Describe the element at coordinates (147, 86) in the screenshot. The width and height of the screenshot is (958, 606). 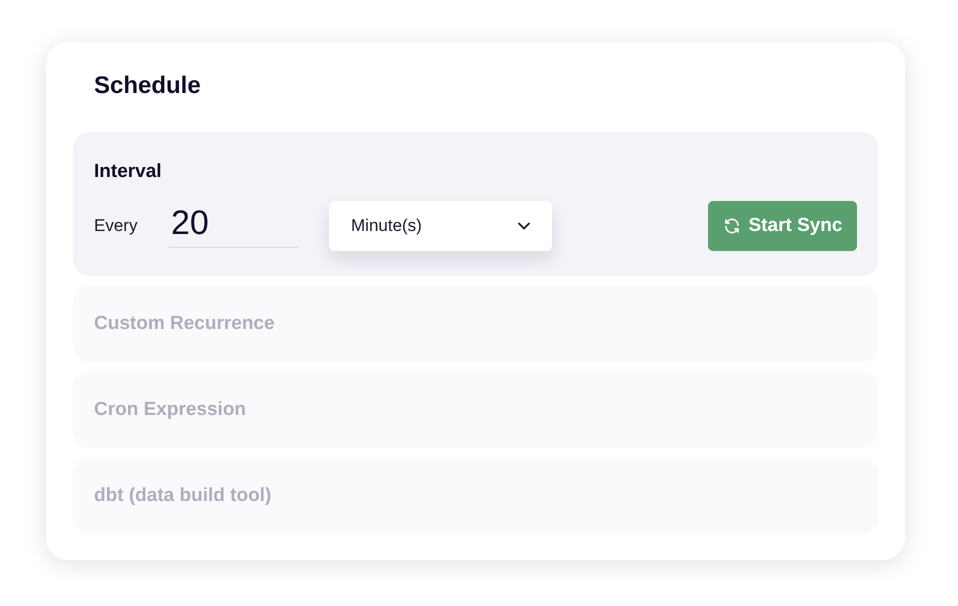
I see `card-title: Schedule` at that location.